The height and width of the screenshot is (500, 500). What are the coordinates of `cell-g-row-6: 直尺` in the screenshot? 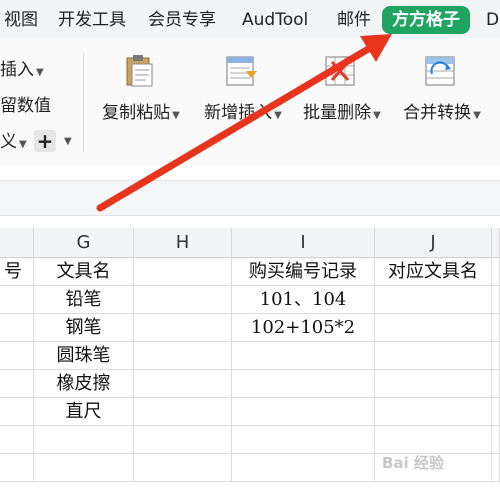 It's located at (84, 412).